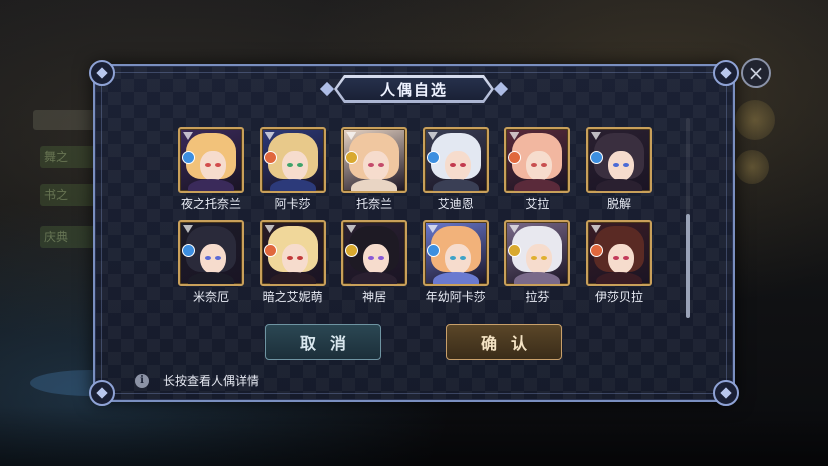  What do you see at coordinates (688, 266) in the screenshot?
I see `scrollbar-thumb` at bounding box center [688, 266].